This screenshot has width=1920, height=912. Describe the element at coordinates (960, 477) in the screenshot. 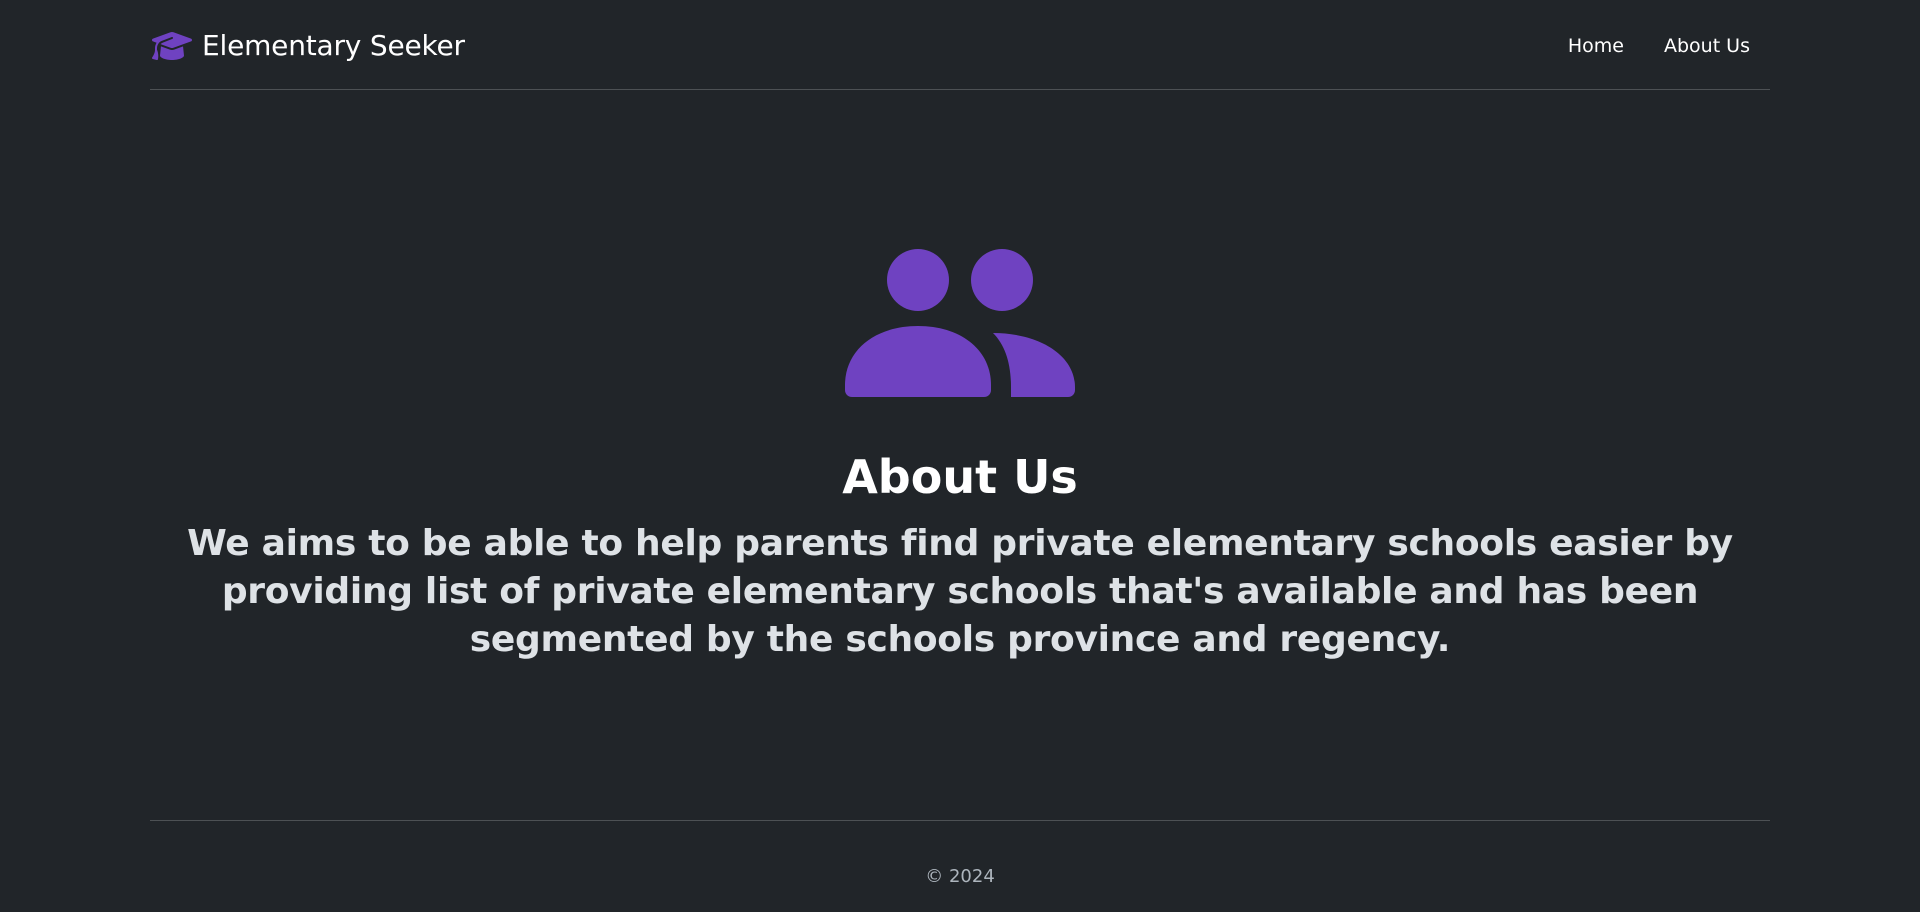

I see `page-title: About Us` at that location.